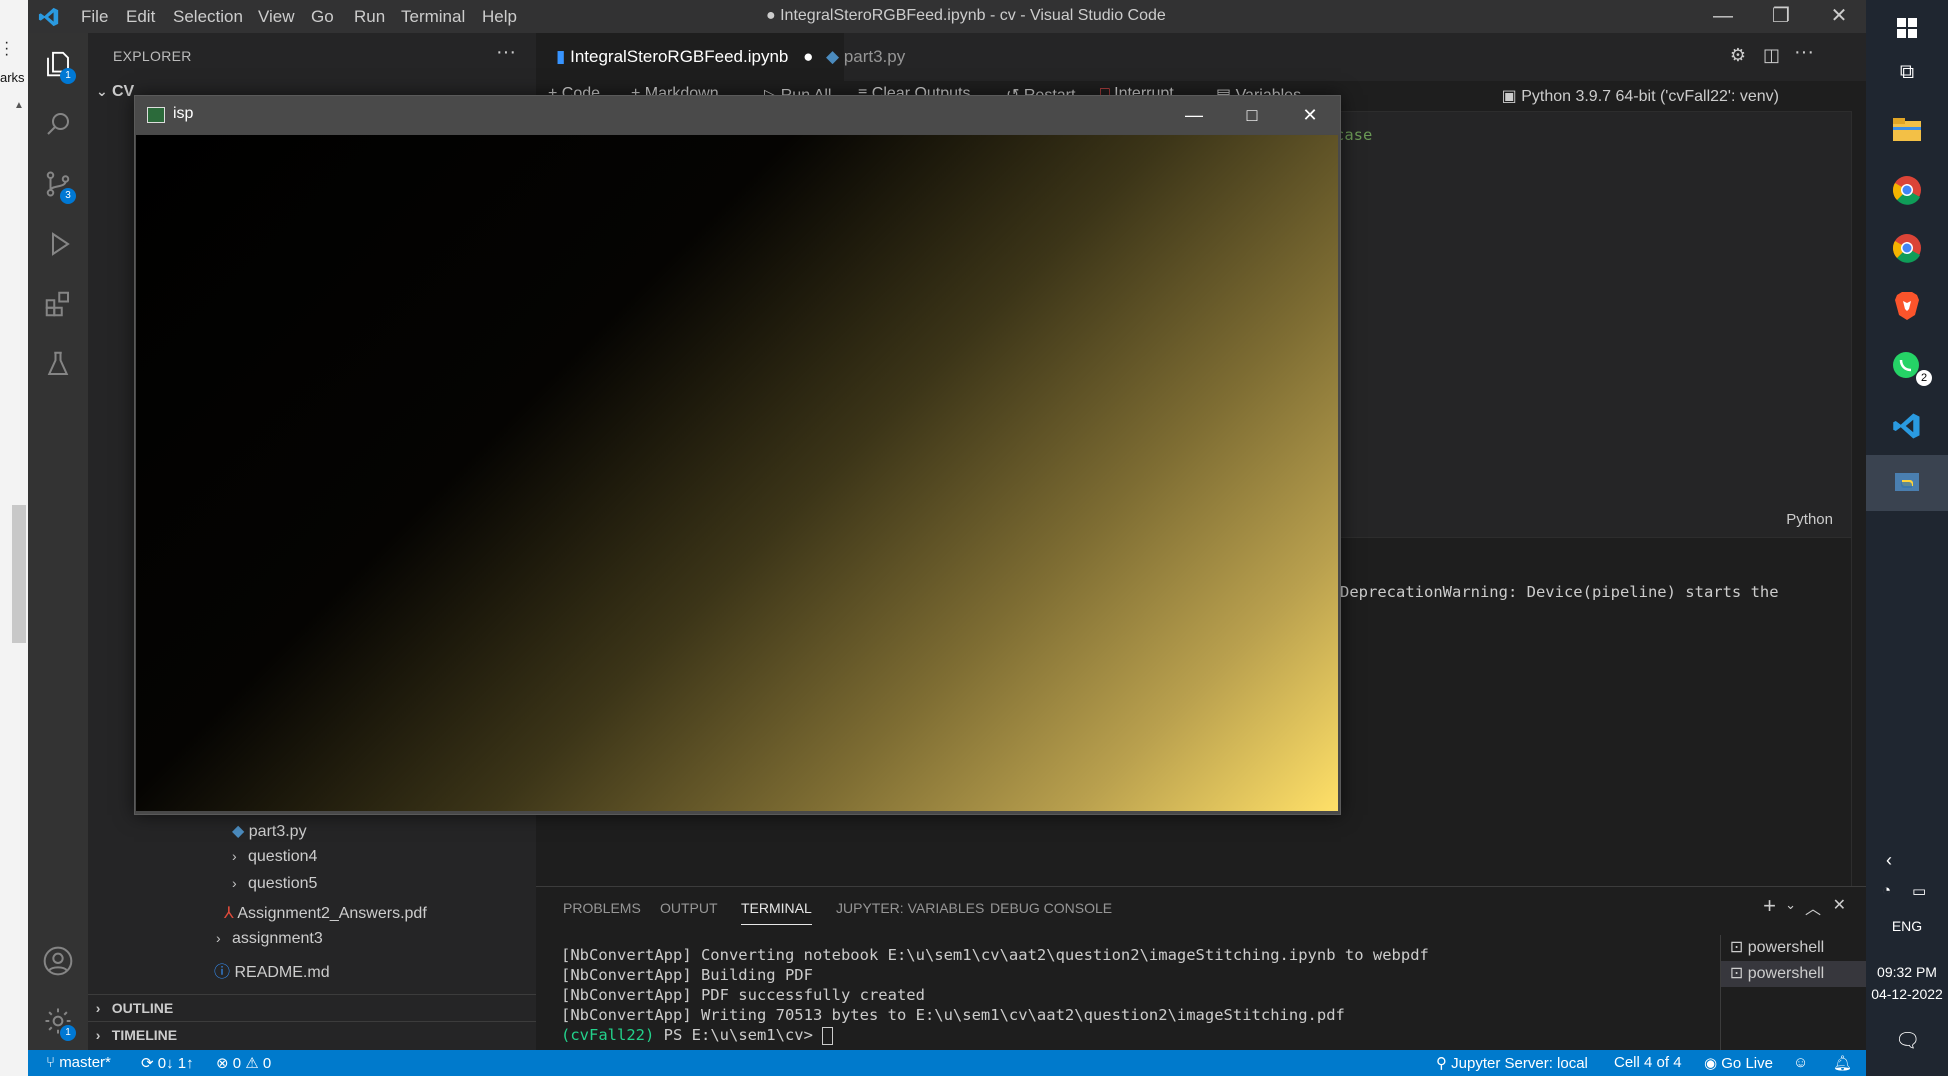 Image resolution: width=1948 pixels, height=1076 pixels. I want to click on editor-scrollbar, so click(1858, 498).